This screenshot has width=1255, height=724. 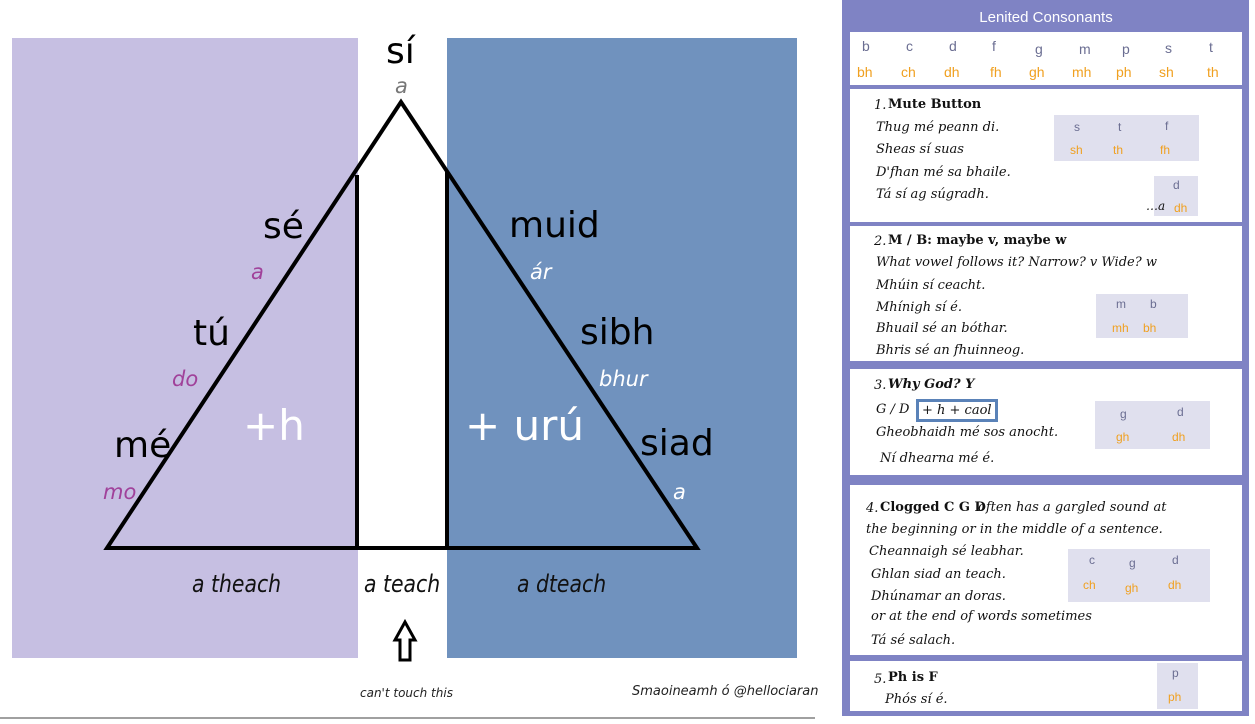 I want to click on section-title: Ph is F, so click(x=913, y=677).